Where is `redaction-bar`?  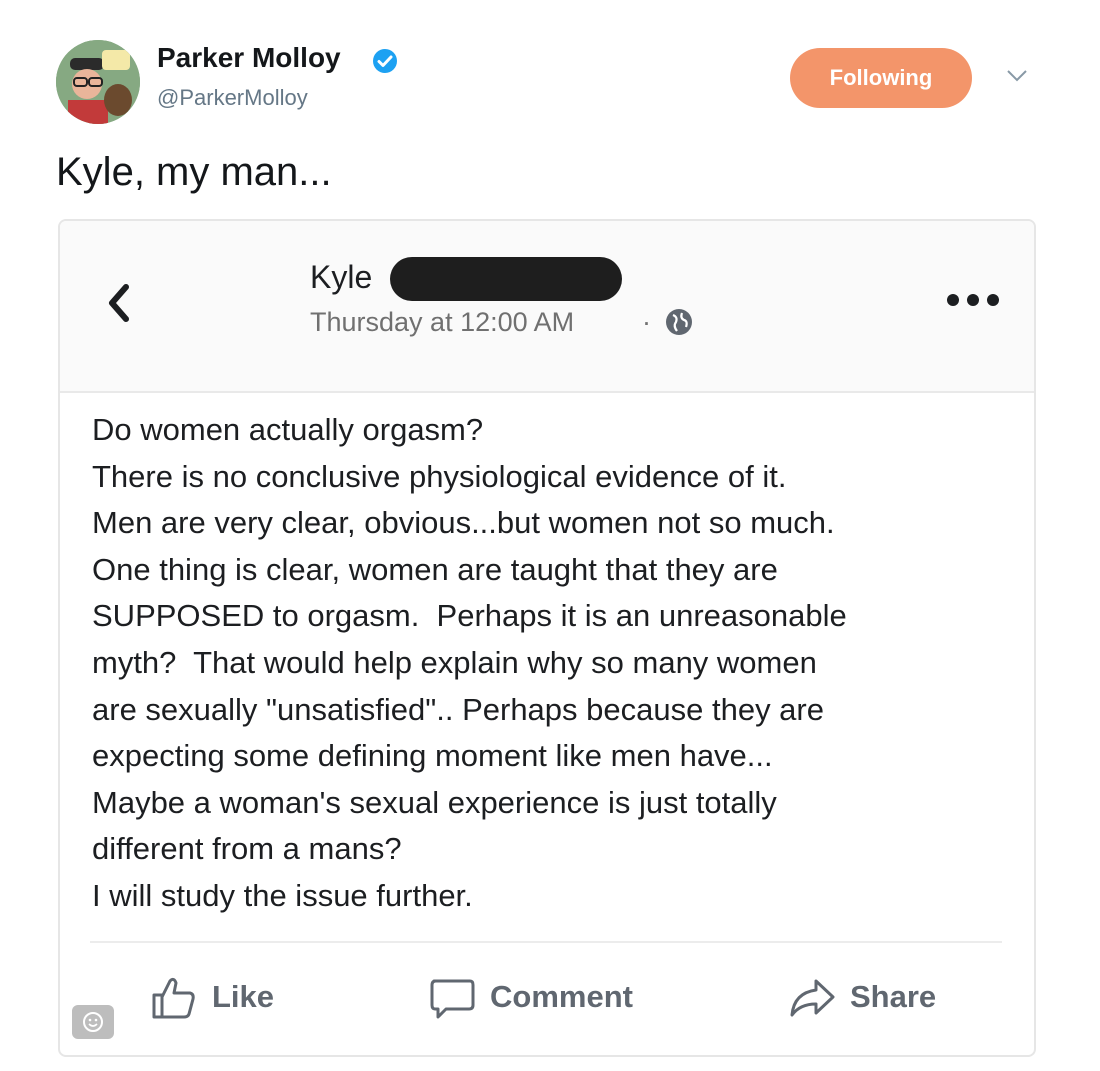 redaction-bar is located at coordinates (506, 279).